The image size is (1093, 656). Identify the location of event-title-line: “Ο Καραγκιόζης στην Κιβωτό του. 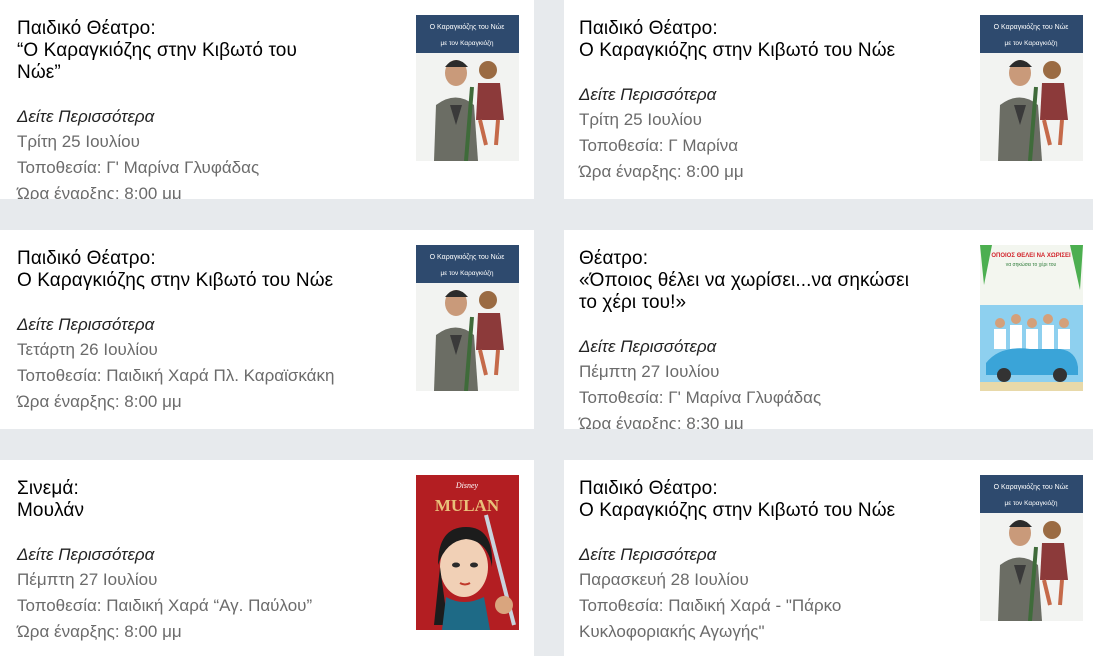
(157, 50).